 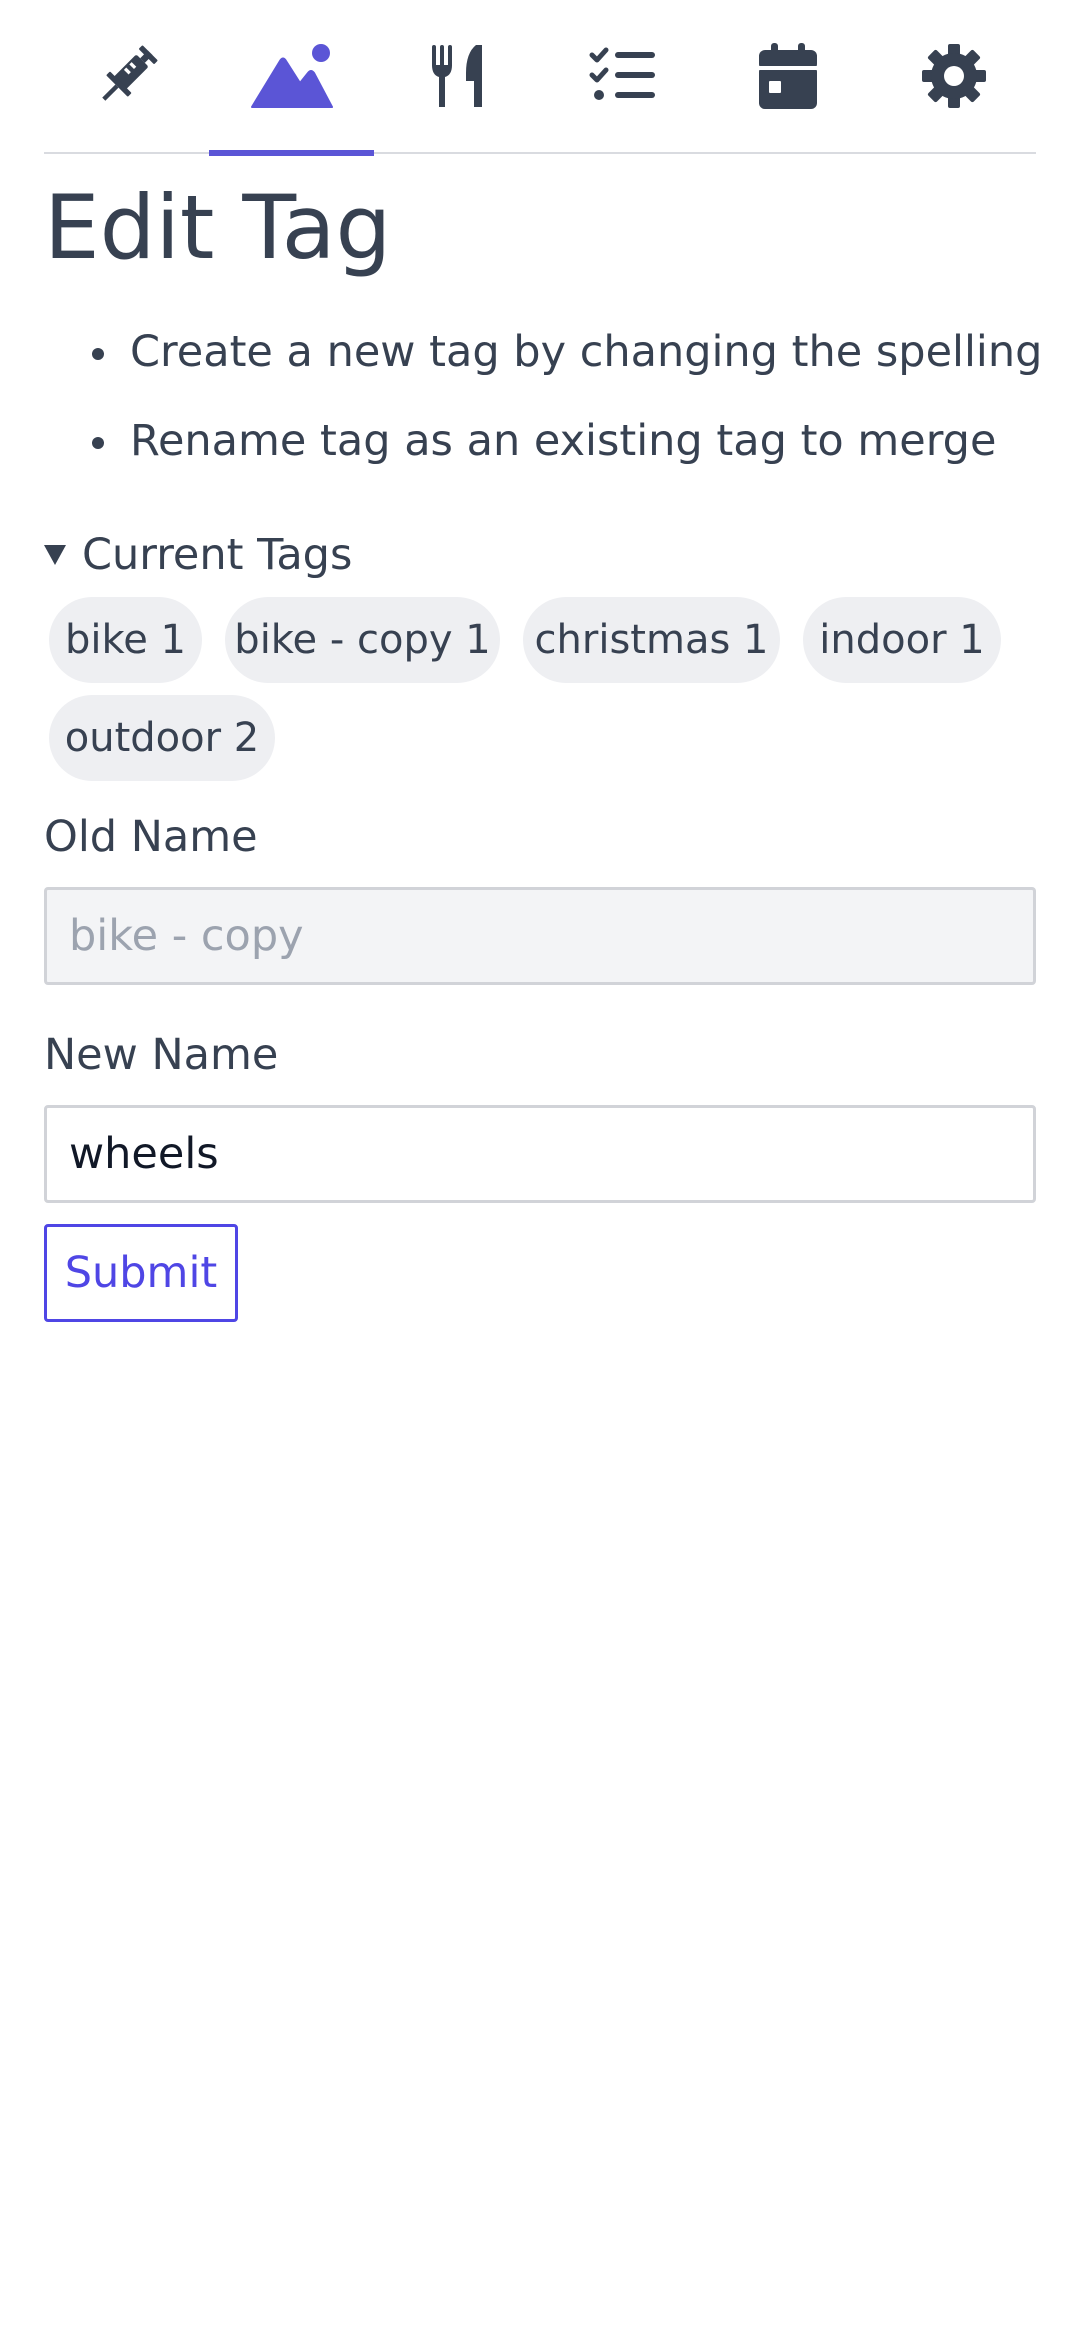 I want to click on nav-tab-settings, so click(x=953, y=76).